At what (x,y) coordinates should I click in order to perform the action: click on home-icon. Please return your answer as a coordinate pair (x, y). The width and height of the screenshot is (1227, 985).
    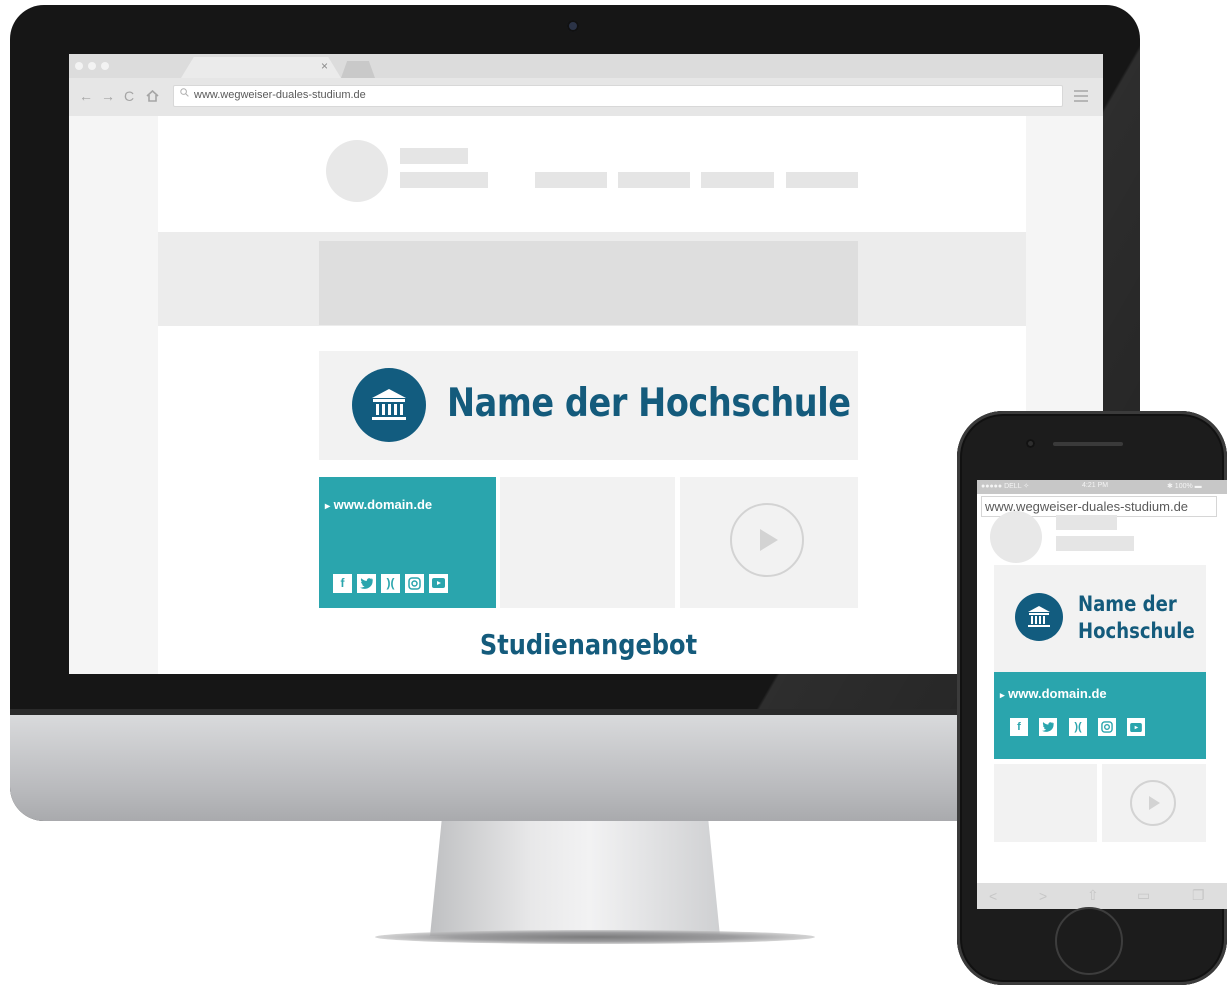
    Looking at the image, I should click on (152, 97).